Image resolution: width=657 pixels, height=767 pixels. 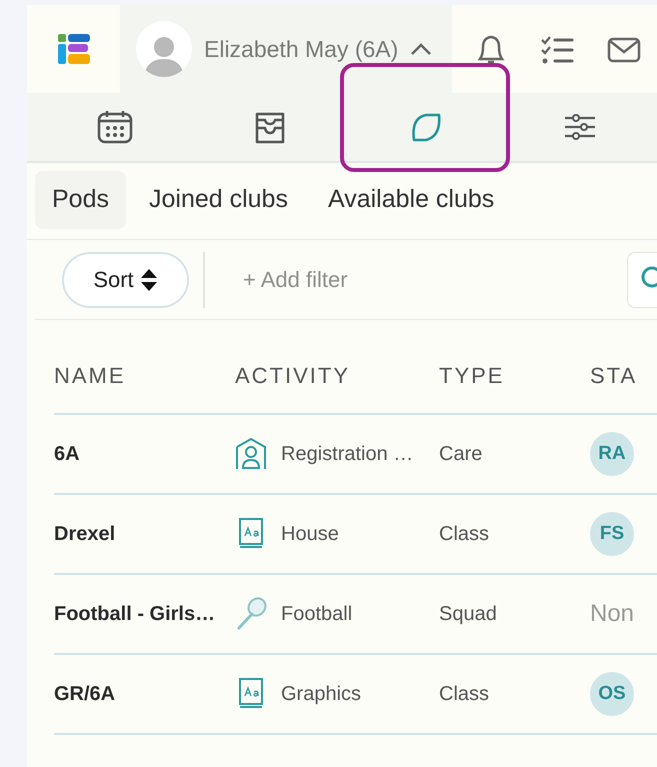 I want to click on initials-avatar: OS, so click(x=612, y=694).